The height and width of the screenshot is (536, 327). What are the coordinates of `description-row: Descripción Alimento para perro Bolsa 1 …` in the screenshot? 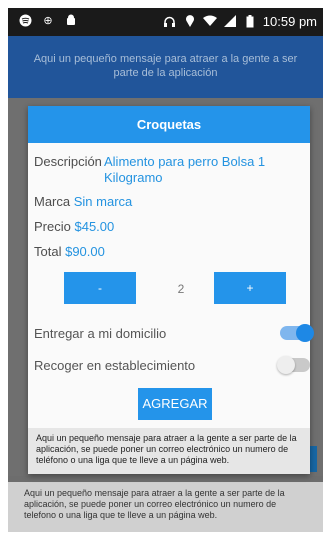 It's located at (169, 170).